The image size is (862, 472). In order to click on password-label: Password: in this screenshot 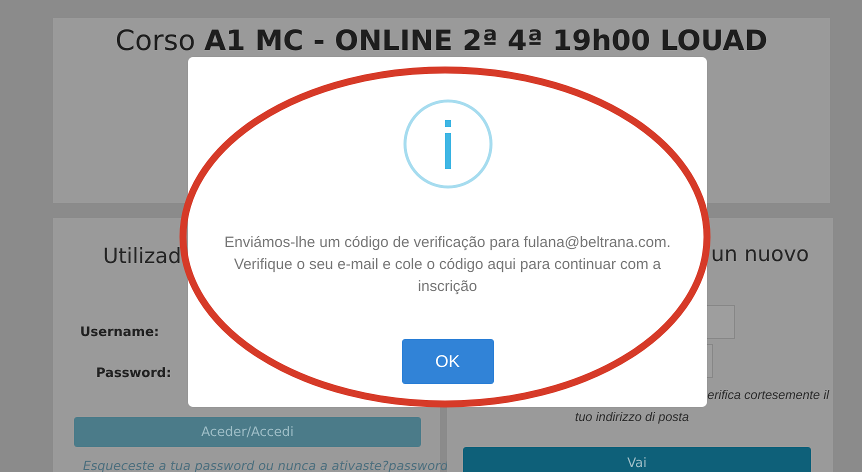, I will do `click(134, 373)`.